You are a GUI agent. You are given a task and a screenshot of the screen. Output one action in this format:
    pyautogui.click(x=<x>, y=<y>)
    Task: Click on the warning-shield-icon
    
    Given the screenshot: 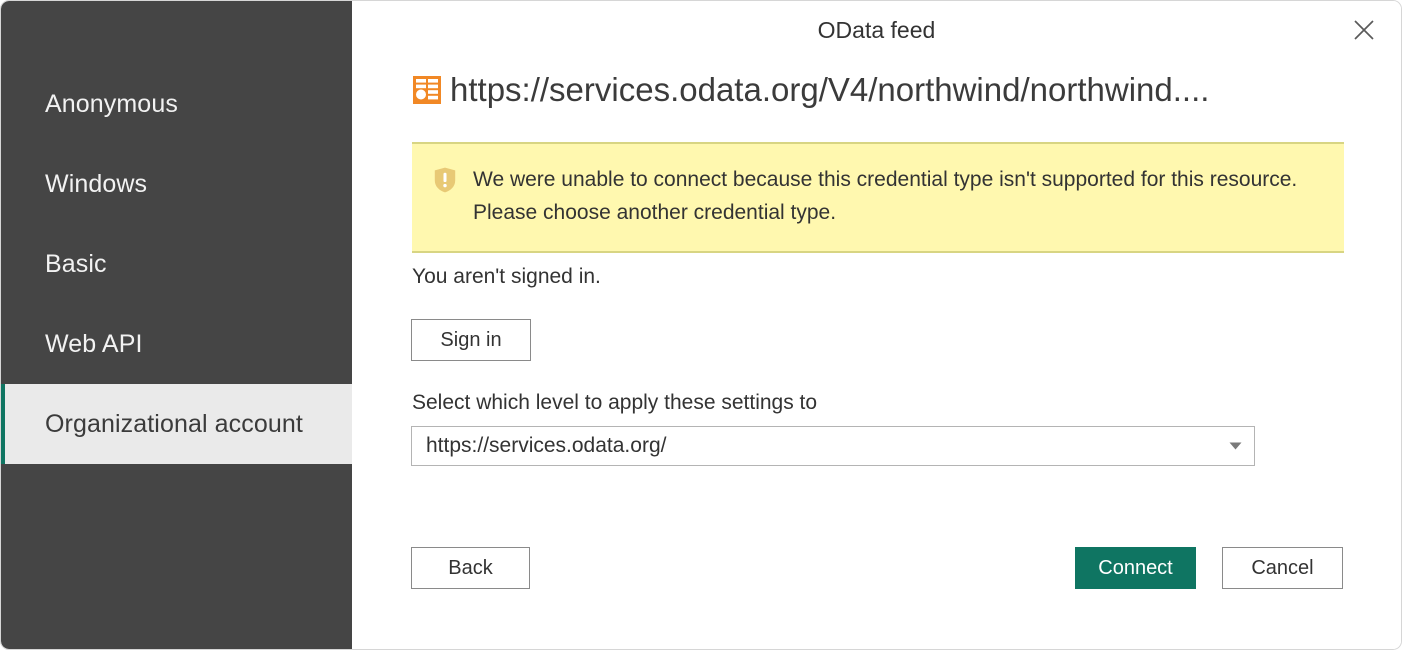 What is the action you would take?
    pyautogui.click(x=445, y=180)
    